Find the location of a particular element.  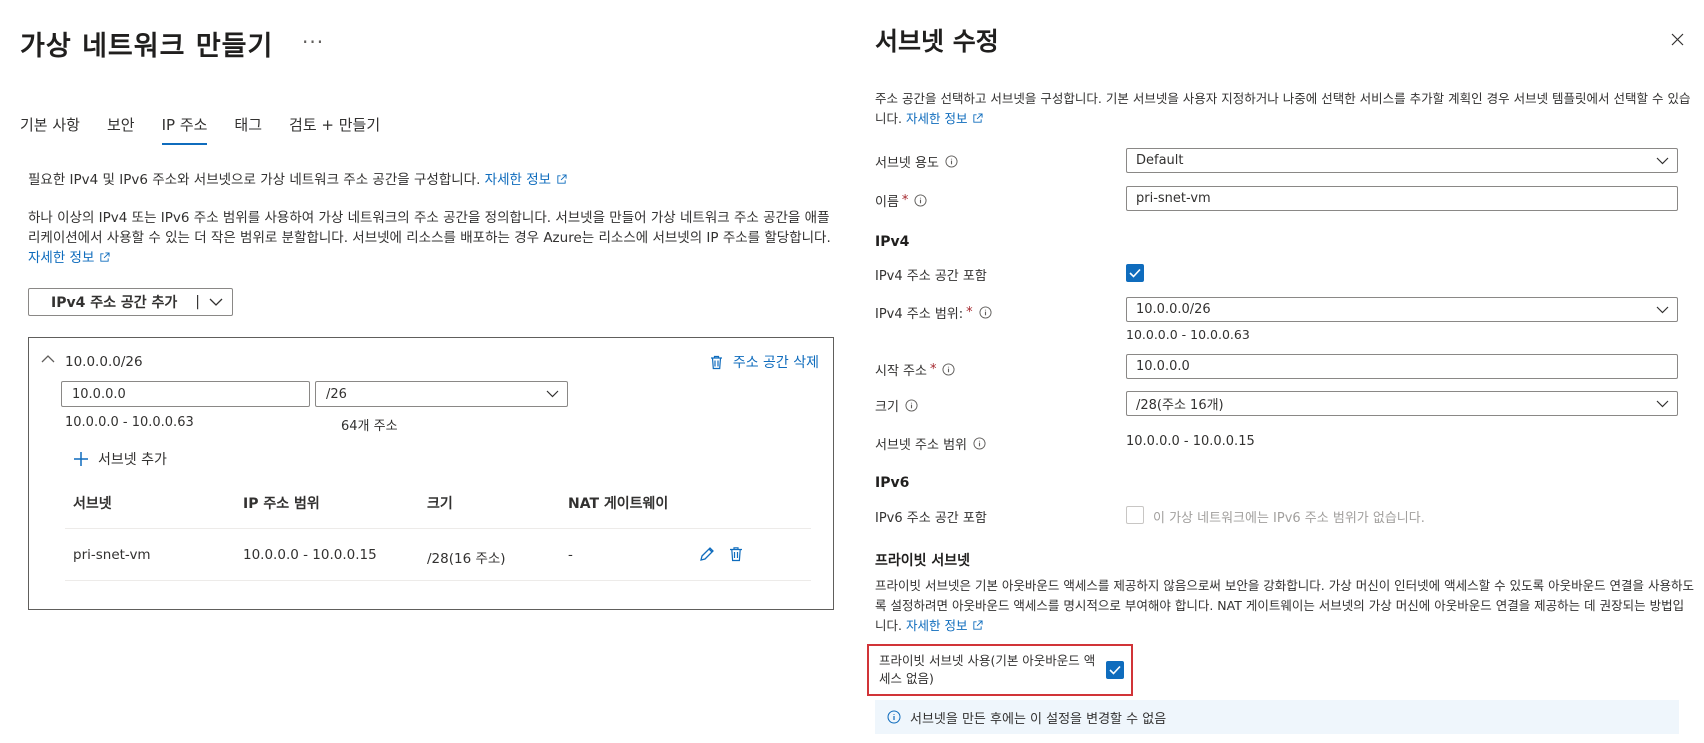

name-label: 이름 * is located at coordinates (901, 200).